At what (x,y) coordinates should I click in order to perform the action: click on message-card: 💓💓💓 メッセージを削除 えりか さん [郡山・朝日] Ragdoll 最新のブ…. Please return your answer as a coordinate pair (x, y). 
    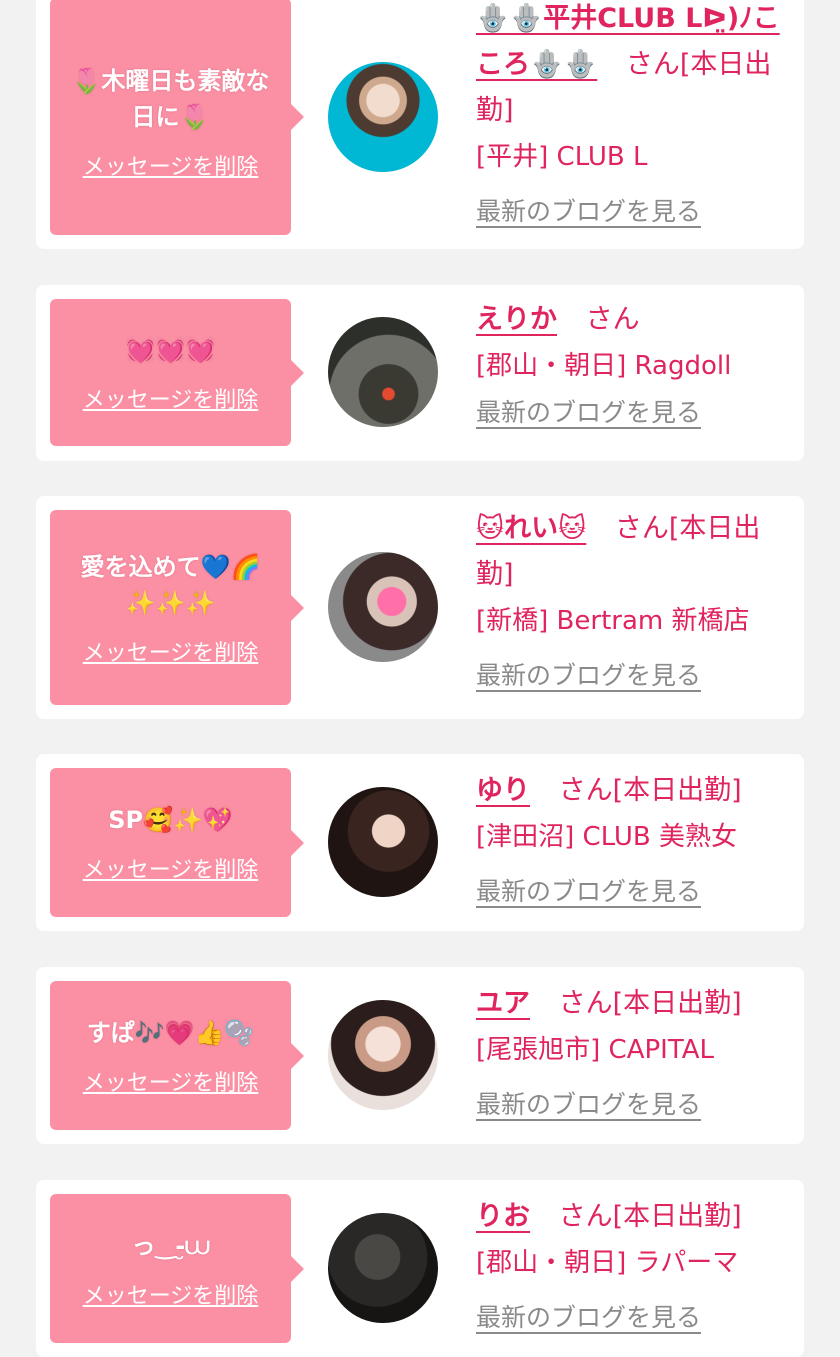
    Looking at the image, I should click on (420, 373).